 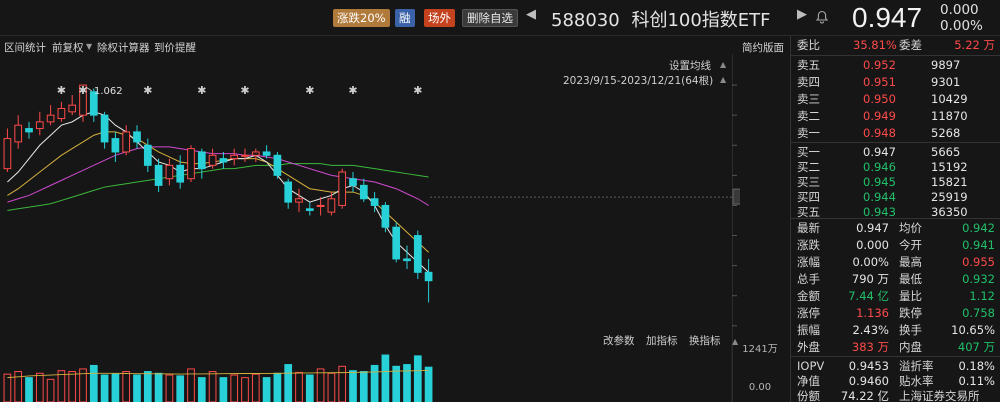 What do you see at coordinates (974, 45) in the screenshot?
I see `committee-diff-value: 5.22 万` at bounding box center [974, 45].